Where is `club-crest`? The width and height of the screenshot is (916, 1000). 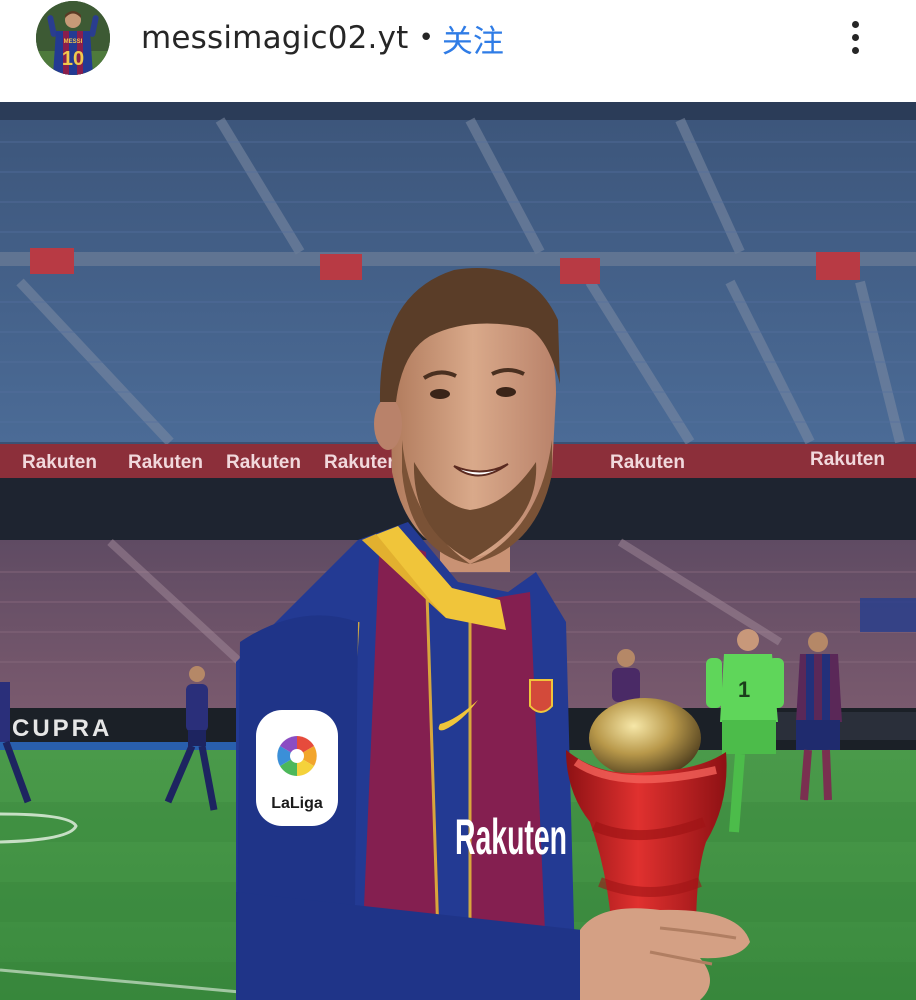 club-crest is located at coordinates (541, 696).